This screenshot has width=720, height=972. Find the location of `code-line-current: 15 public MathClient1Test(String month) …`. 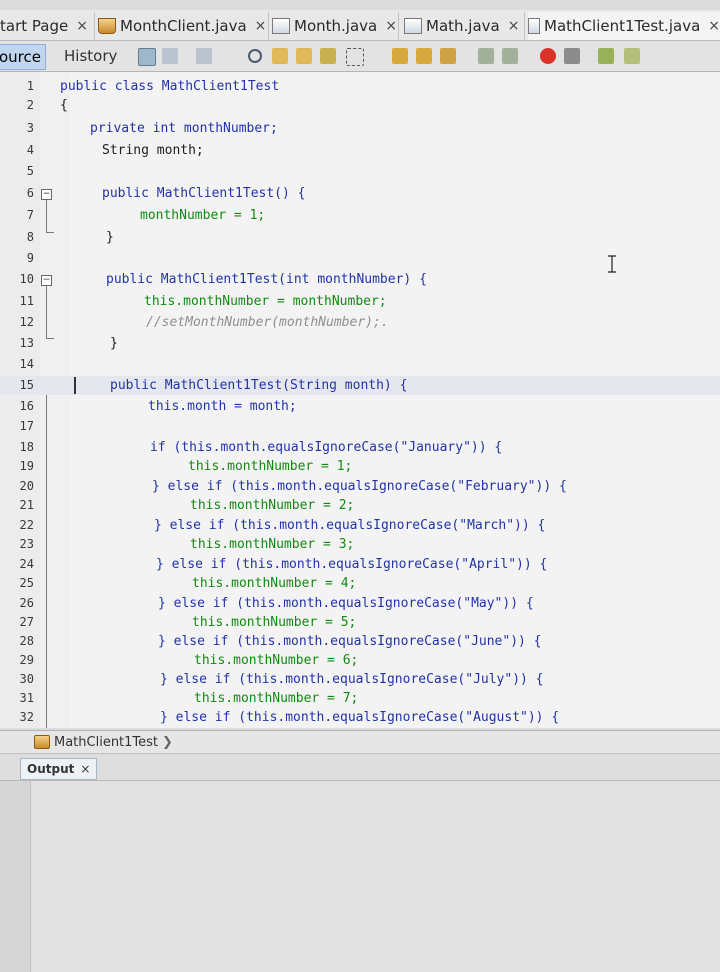

code-line-current: 15 public MathClient1Test(String month) … is located at coordinates (360, 385).